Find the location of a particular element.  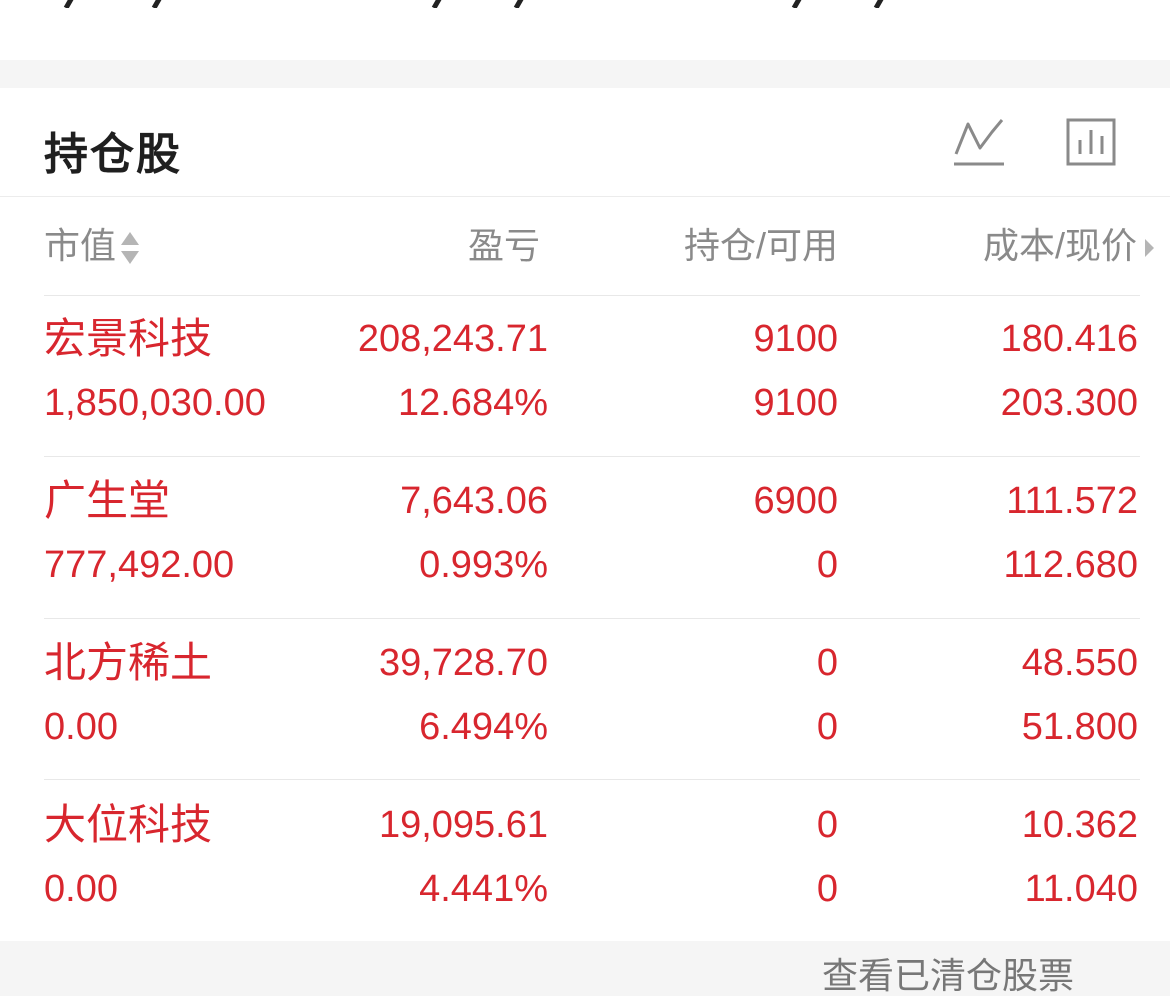

current-price: 51.800 is located at coordinates (1079, 727).